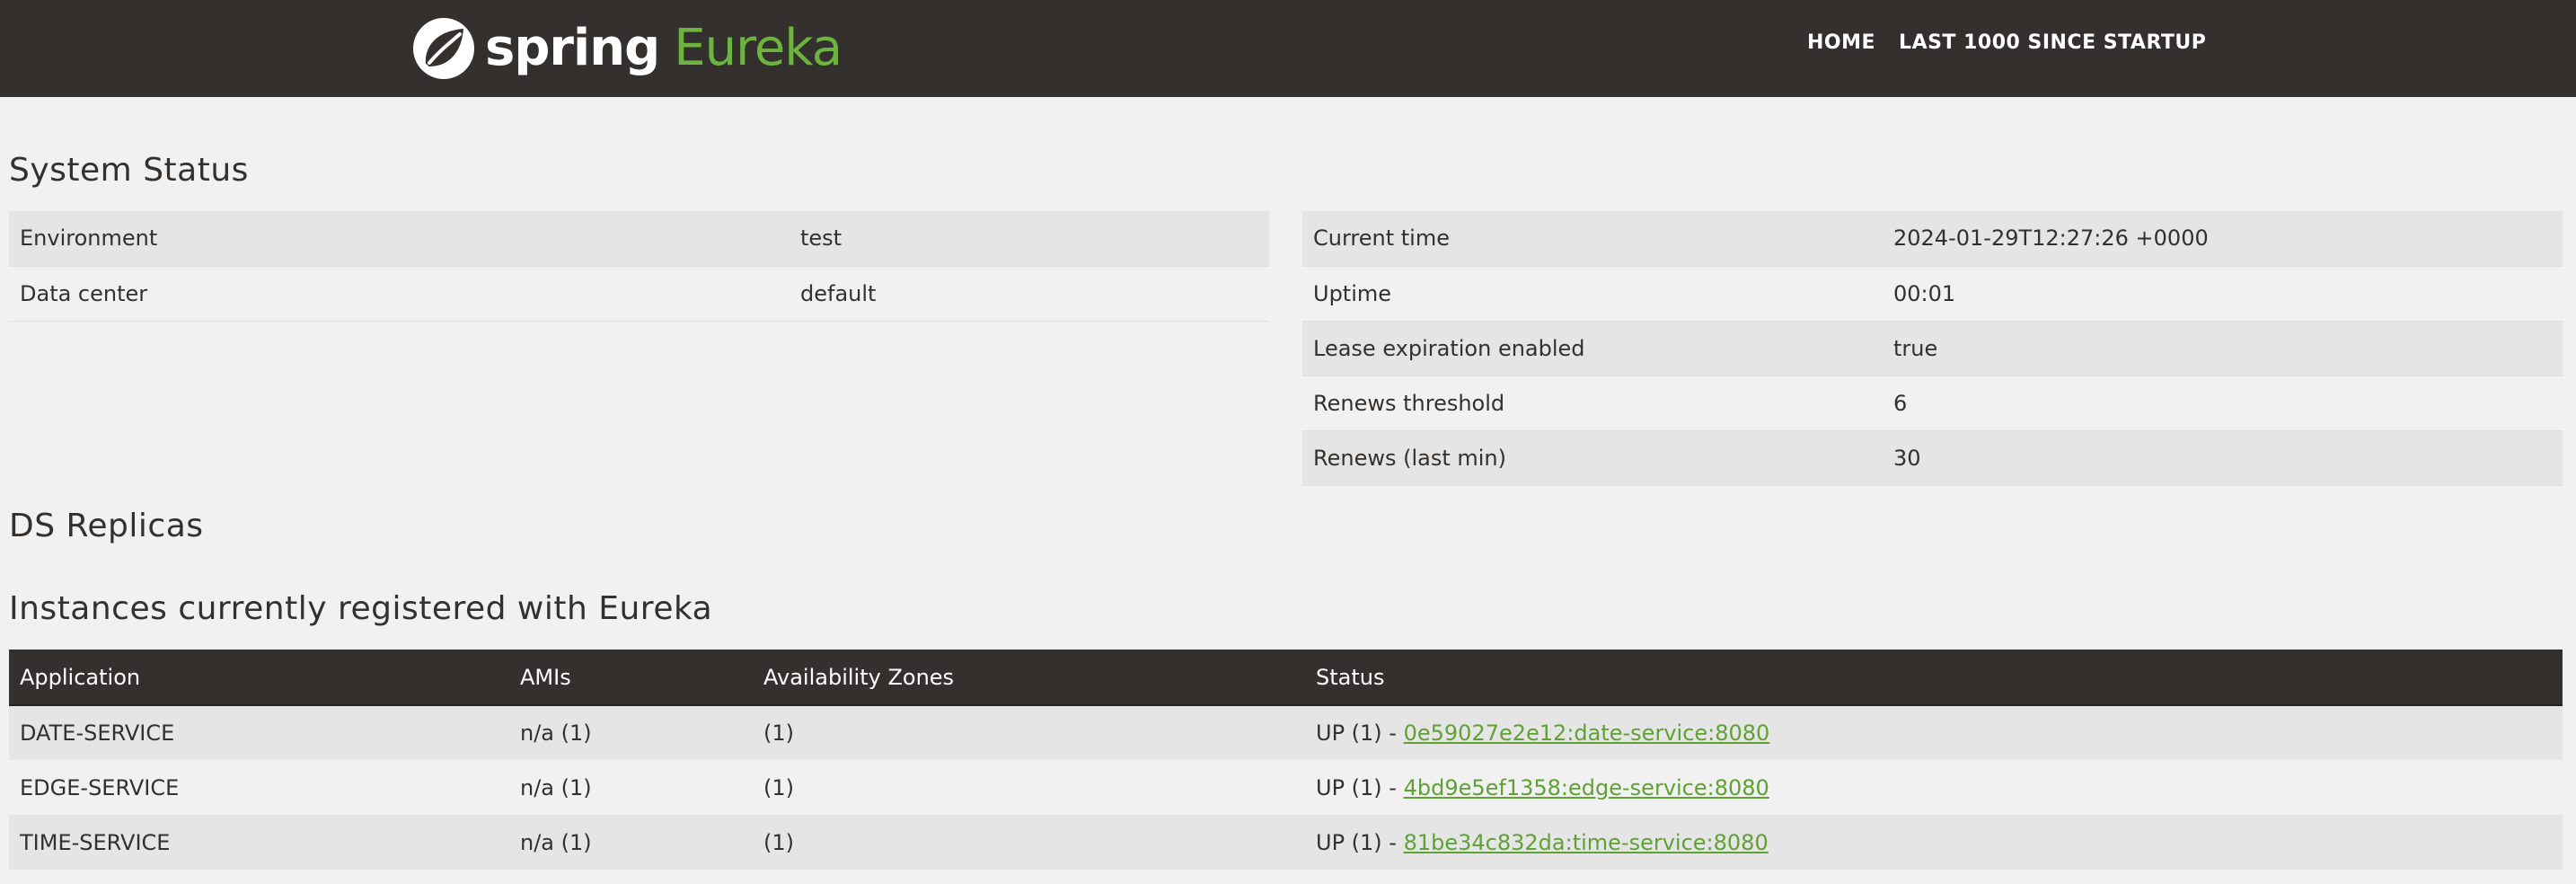 The height and width of the screenshot is (884, 2576). What do you see at coordinates (1029, 678) in the screenshot?
I see `column-header-zones: Availability Zones` at bounding box center [1029, 678].